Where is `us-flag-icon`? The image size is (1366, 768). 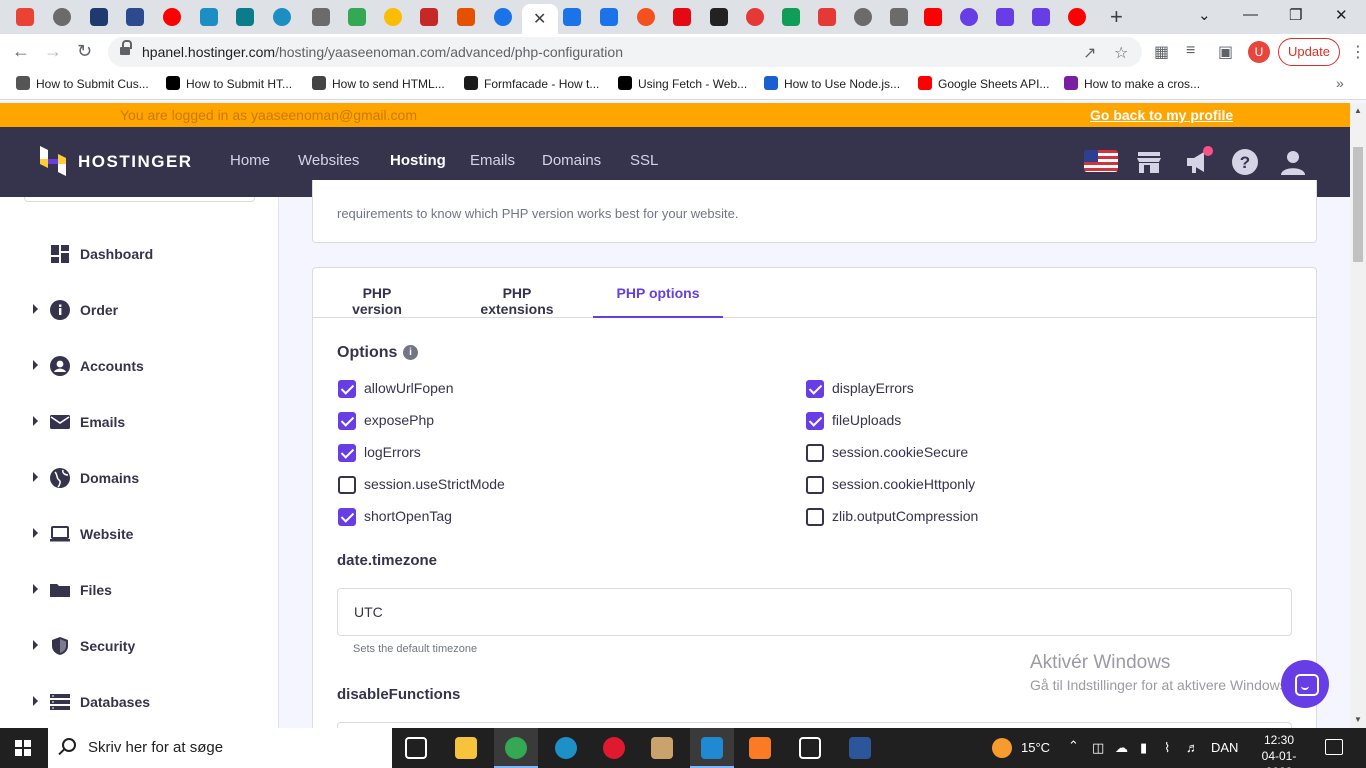 us-flag-icon is located at coordinates (1101, 161).